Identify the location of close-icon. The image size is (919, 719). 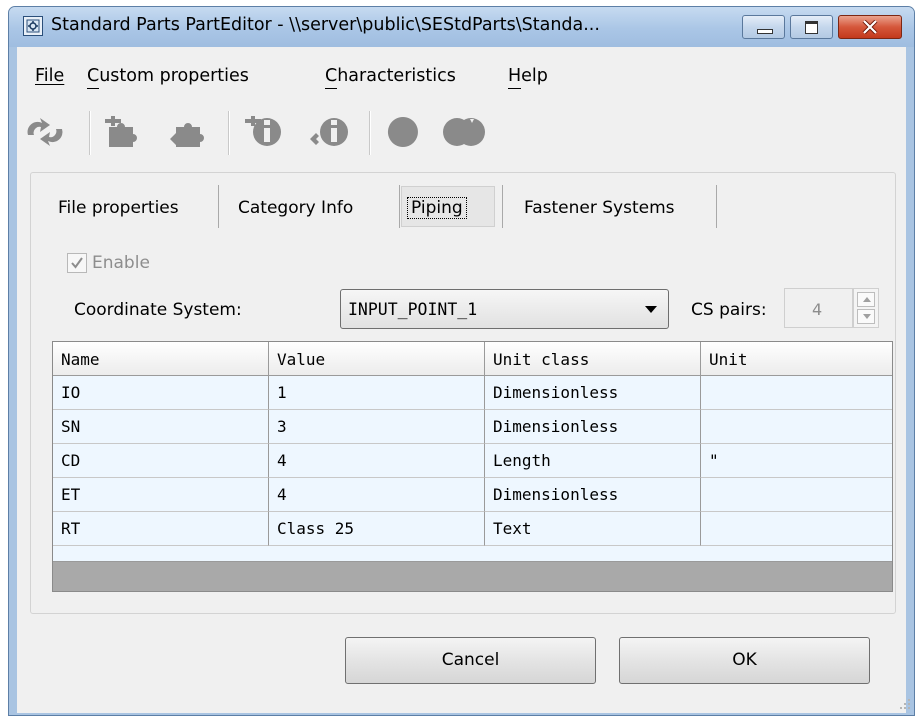
(870, 27).